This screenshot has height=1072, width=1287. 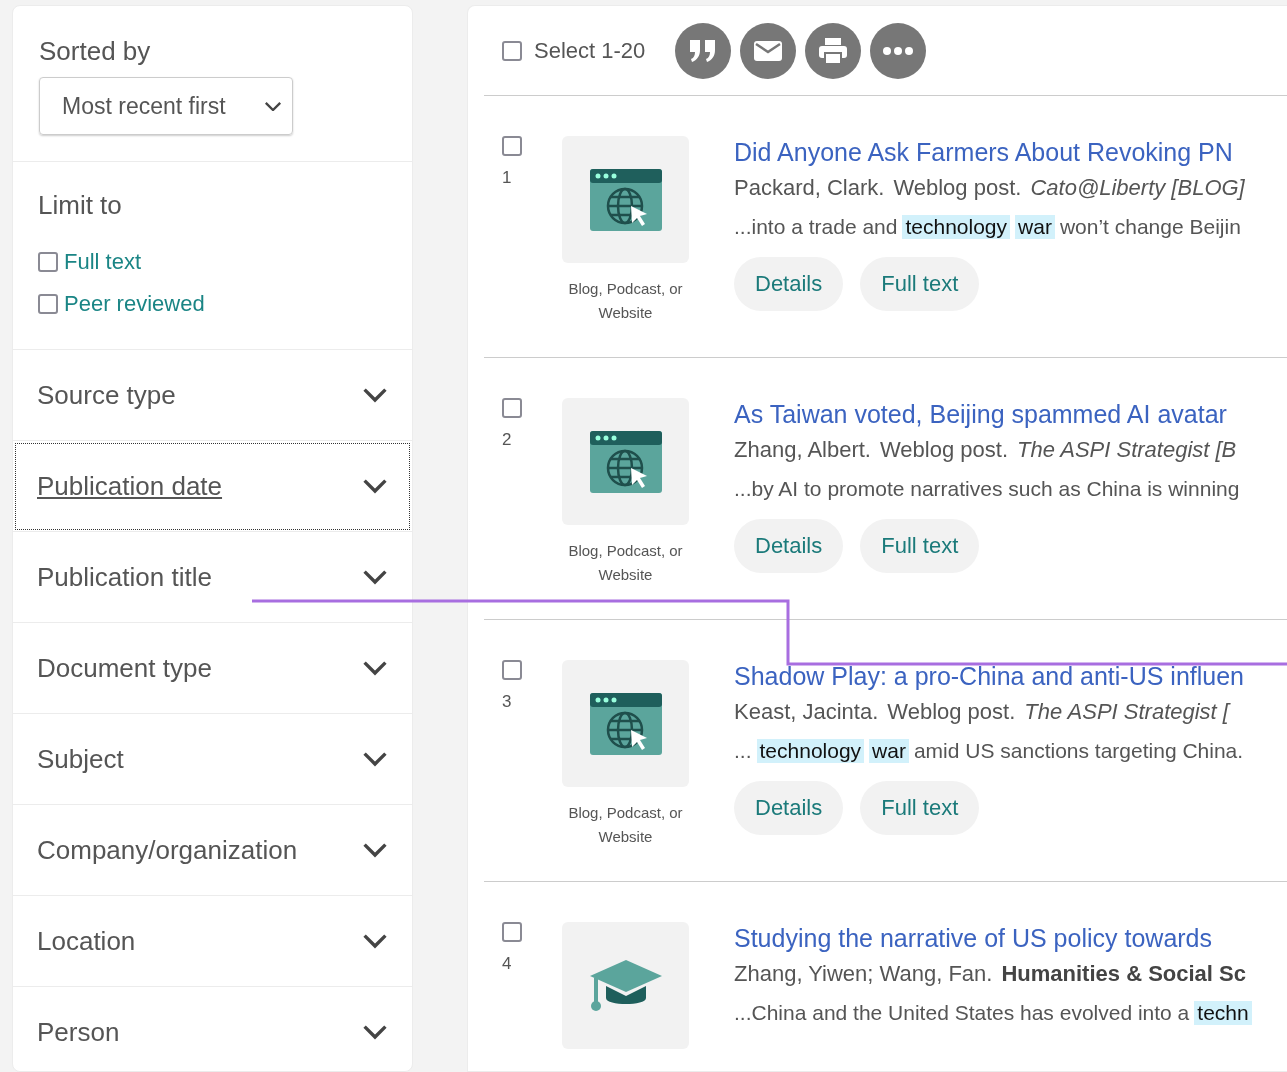 I want to click on limit-heading: Limit to, so click(x=80, y=205).